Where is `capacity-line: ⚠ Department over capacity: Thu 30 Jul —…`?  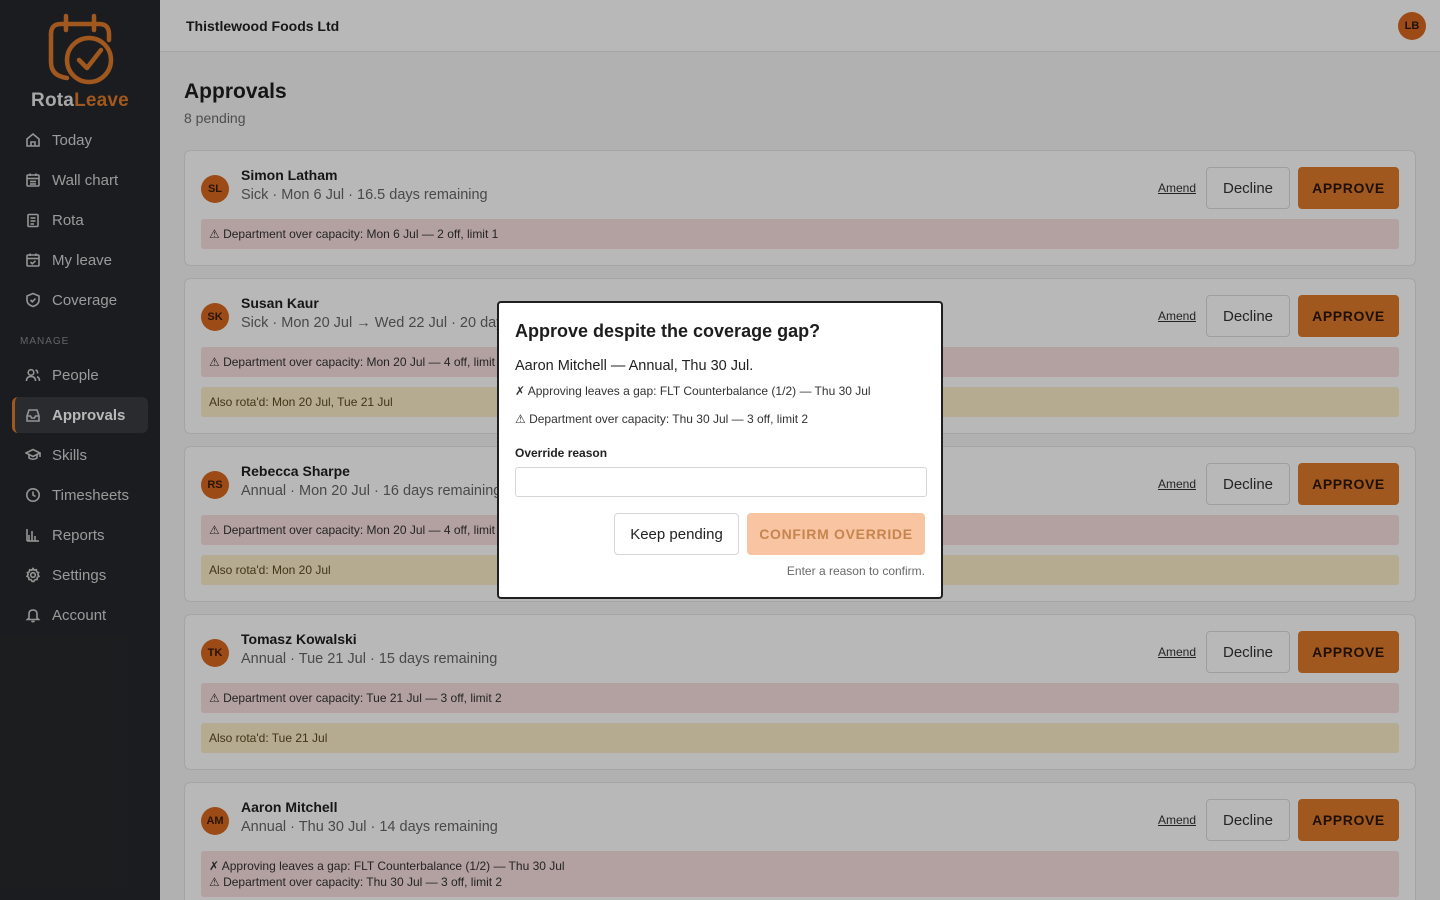
capacity-line: ⚠ Department over capacity: Thu 30 Jul —… is located at coordinates (662, 419).